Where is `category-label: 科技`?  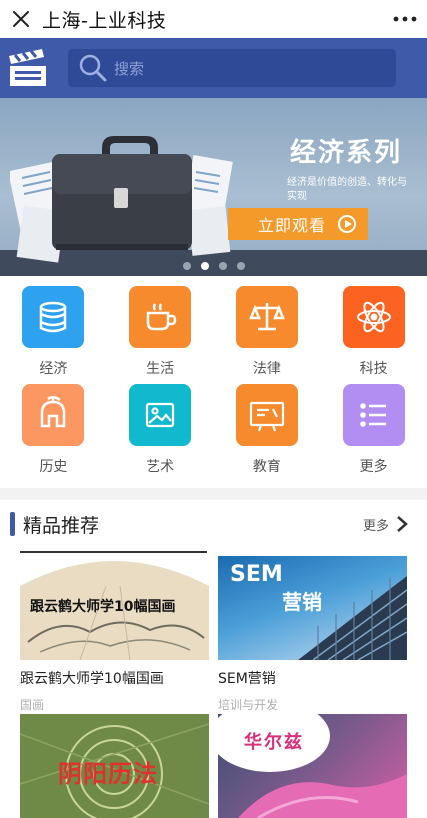
category-label: 科技 is located at coordinates (373, 369).